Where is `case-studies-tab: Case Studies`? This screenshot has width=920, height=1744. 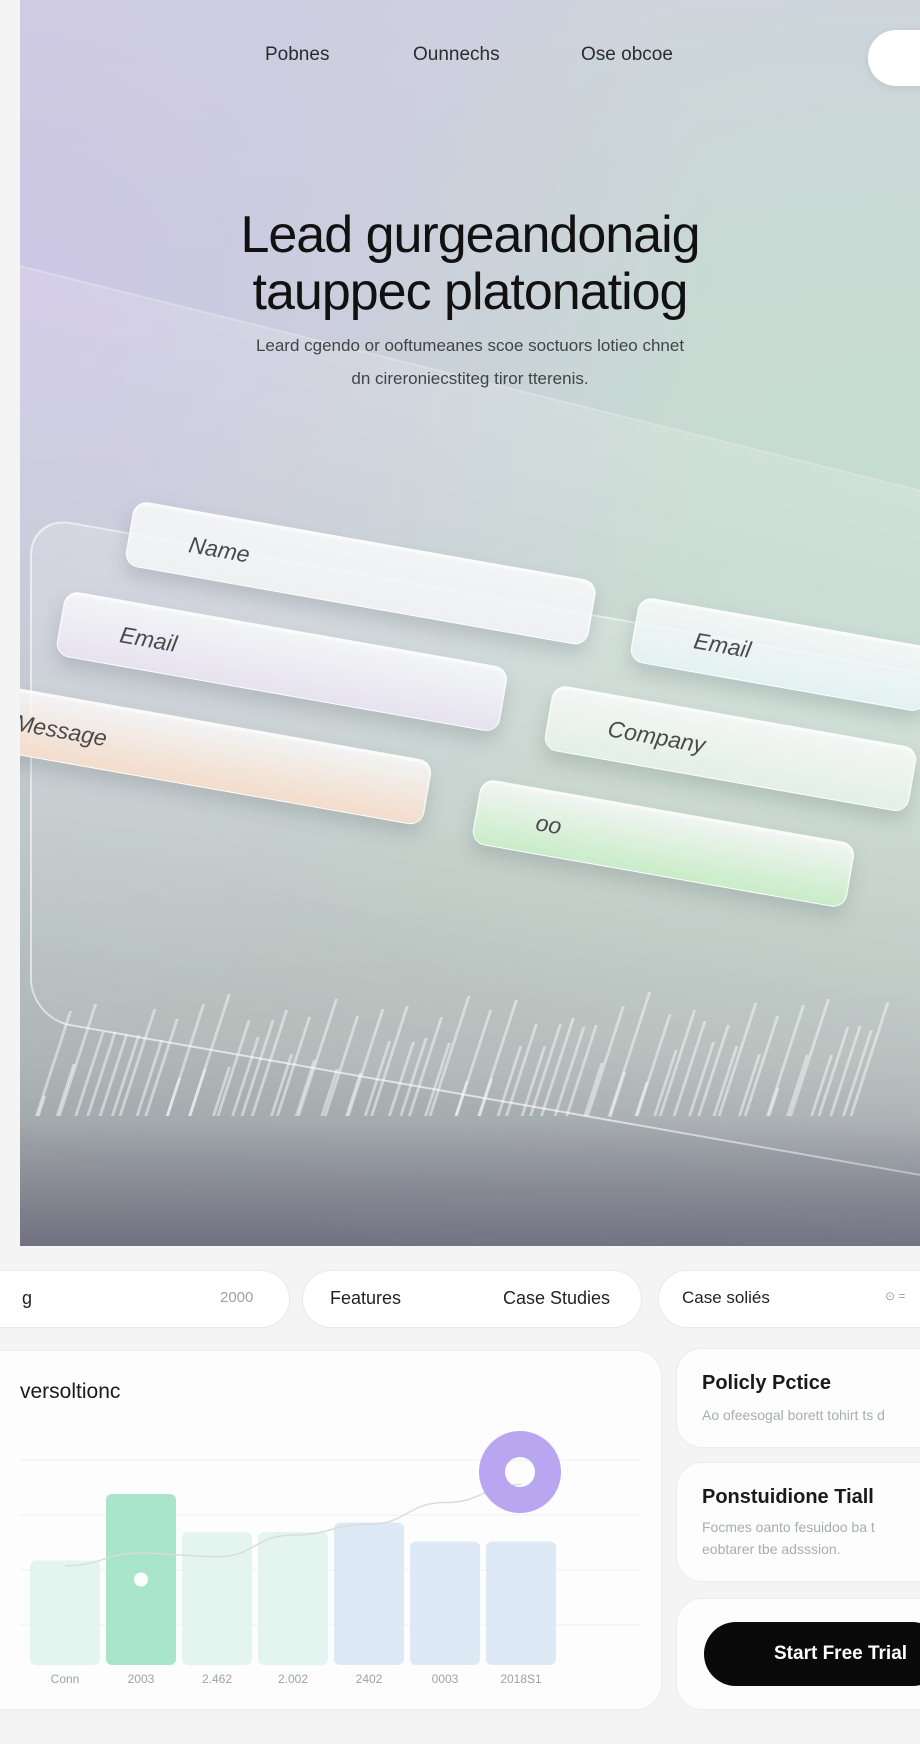 case-studies-tab: Case Studies is located at coordinates (556, 1298).